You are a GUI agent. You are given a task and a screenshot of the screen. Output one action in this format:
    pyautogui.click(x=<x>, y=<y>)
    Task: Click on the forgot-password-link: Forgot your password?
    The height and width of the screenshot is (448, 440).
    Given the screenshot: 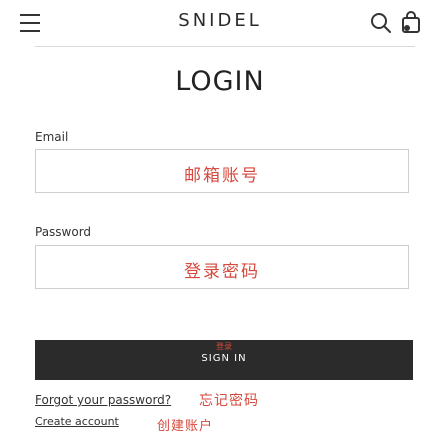 What is the action you would take?
    pyautogui.click(x=103, y=400)
    